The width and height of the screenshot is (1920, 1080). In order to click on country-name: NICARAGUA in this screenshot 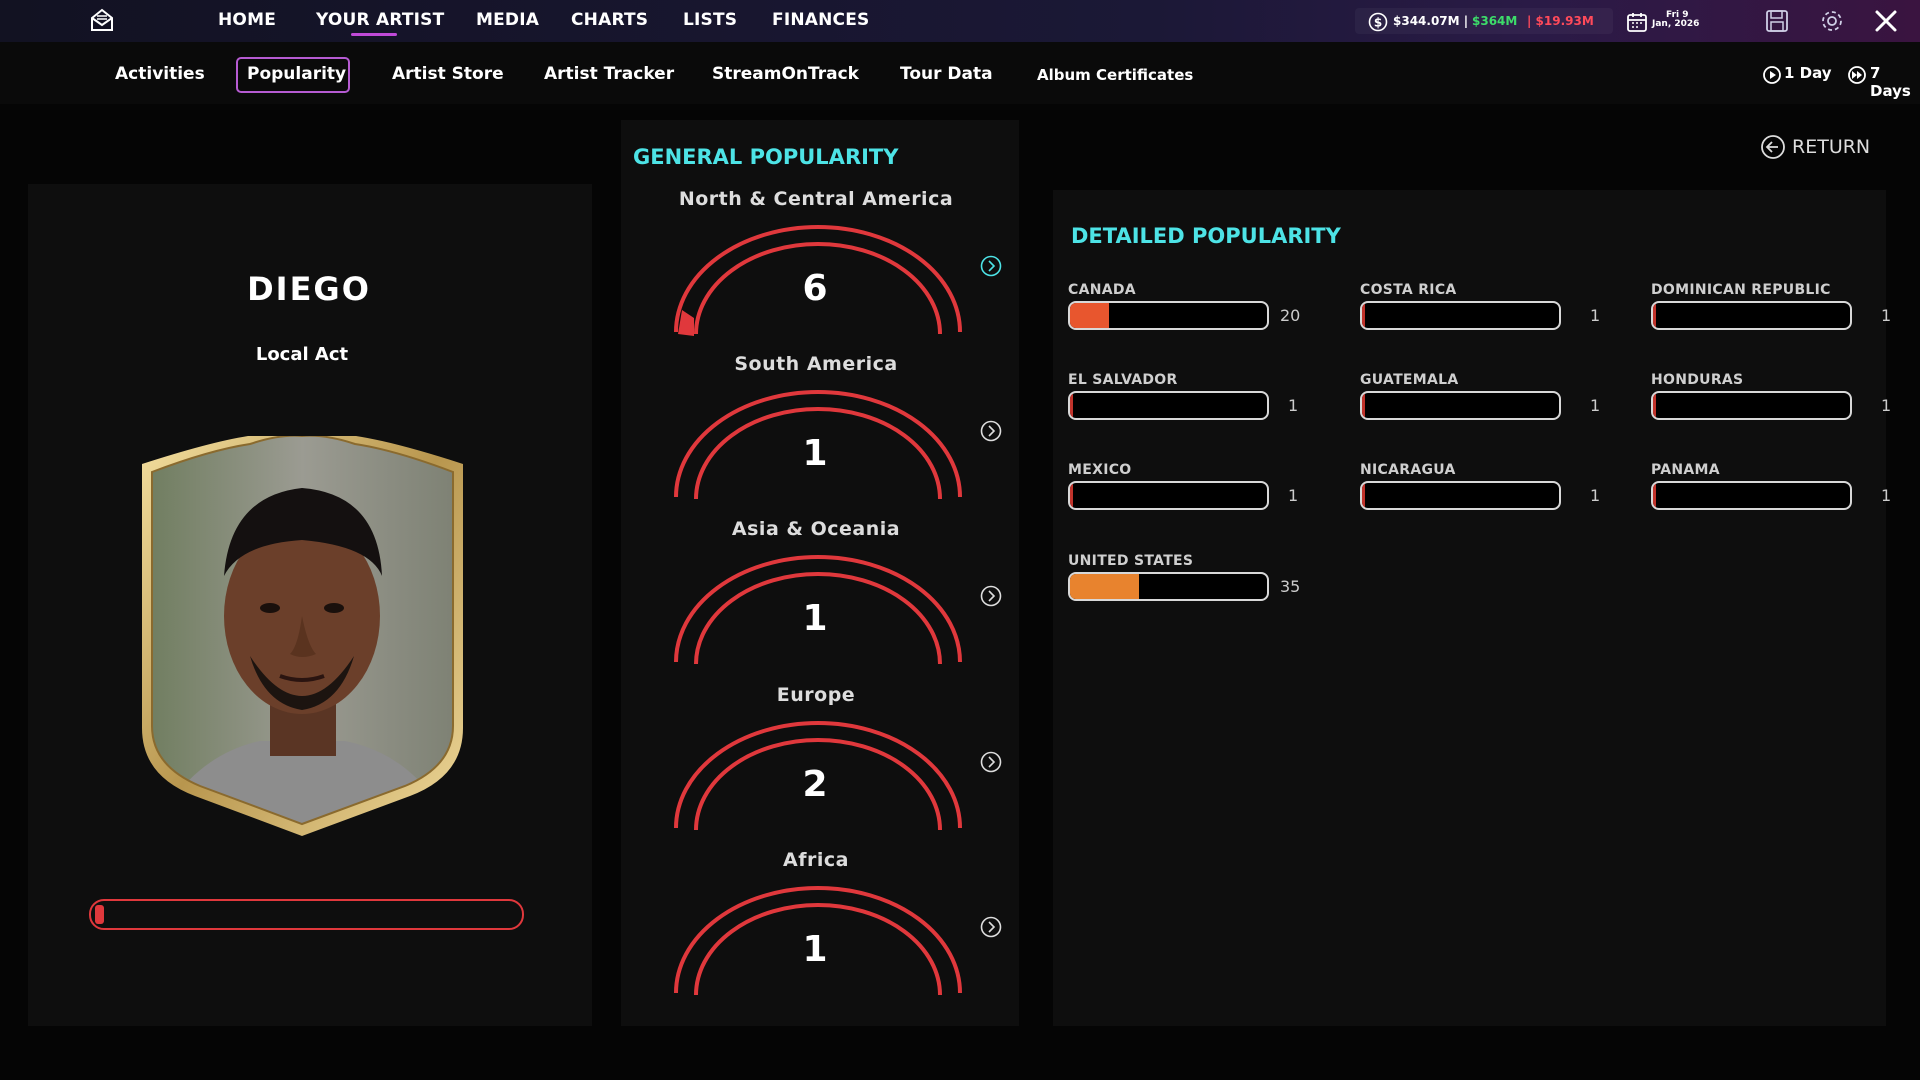, I will do `click(1408, 470)`.